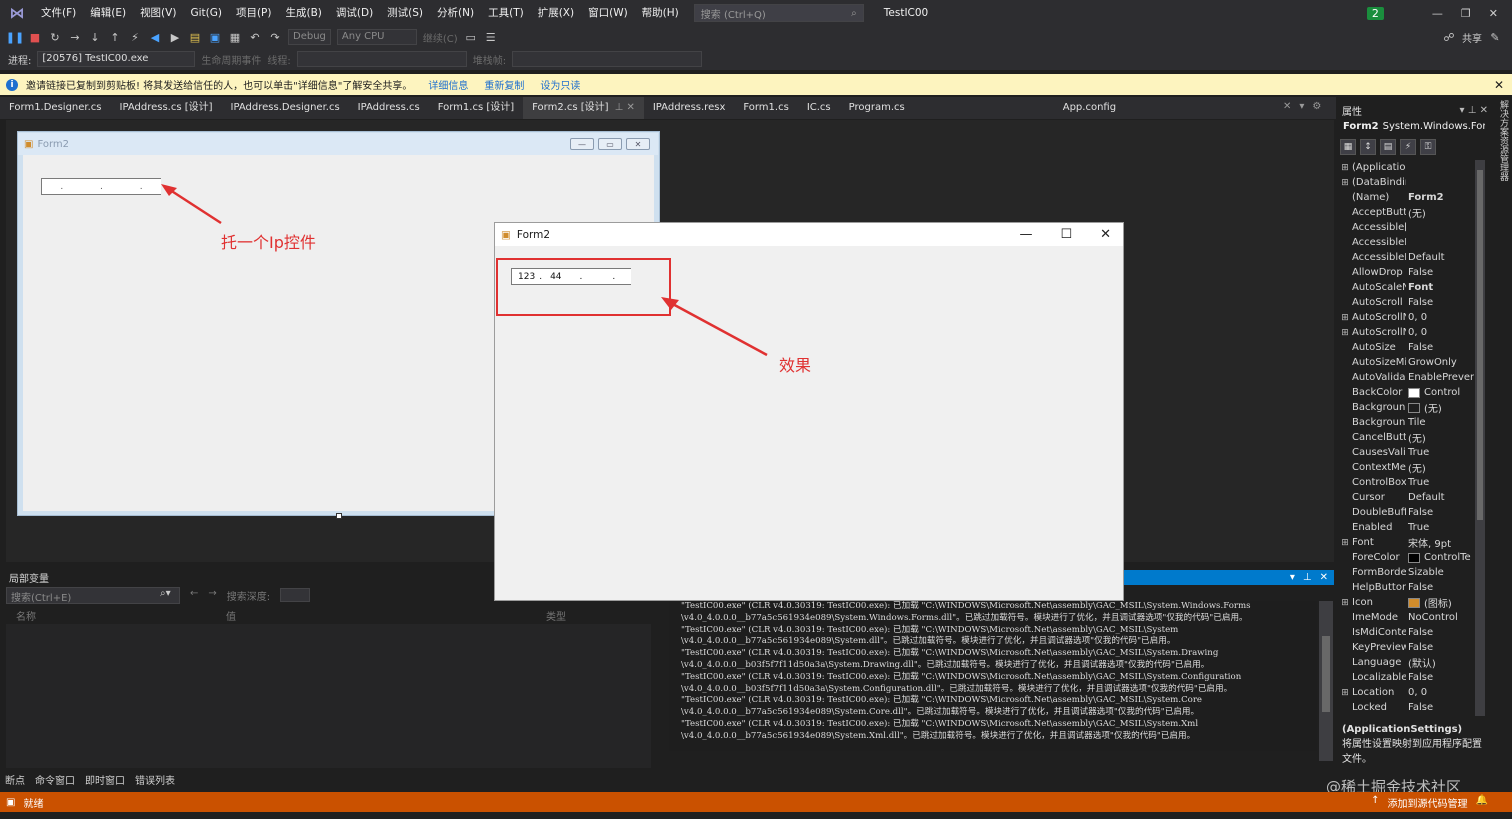  Describe the element at coordinates (476, 108) in the screenshot. I see `document-tab: Form1.cs [设计]` at that location.